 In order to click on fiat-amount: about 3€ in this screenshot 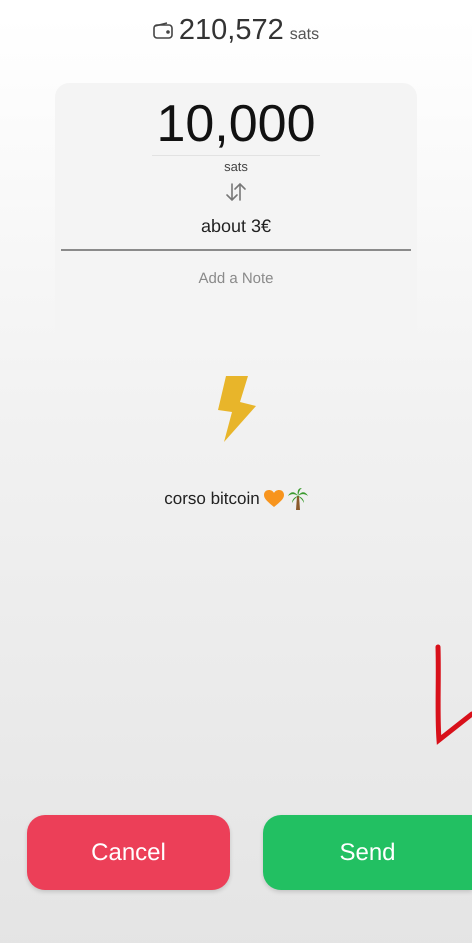, I will do `click(236, 226)`.